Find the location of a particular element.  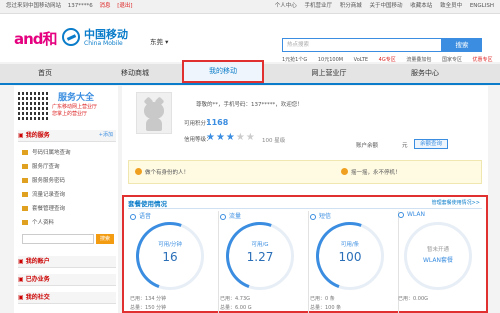

nav-my-mobile: 我的移动 is located at coordinates (223, 71).